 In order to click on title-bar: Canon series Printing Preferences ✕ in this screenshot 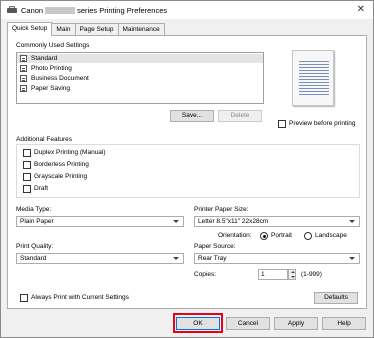, I will do `click(187, 10)`.